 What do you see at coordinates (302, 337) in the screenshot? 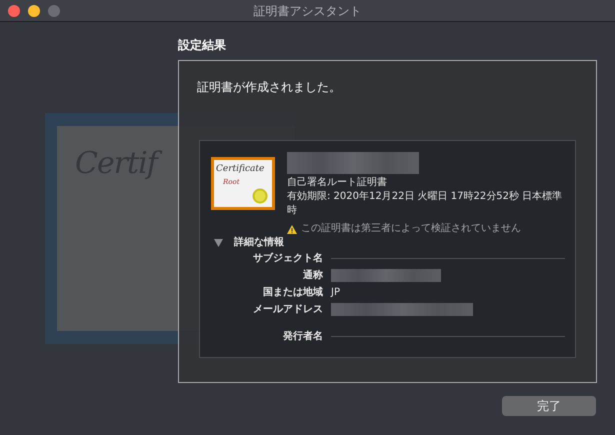
I see `field-label: 発行者名` at bounding box center [302, 337].